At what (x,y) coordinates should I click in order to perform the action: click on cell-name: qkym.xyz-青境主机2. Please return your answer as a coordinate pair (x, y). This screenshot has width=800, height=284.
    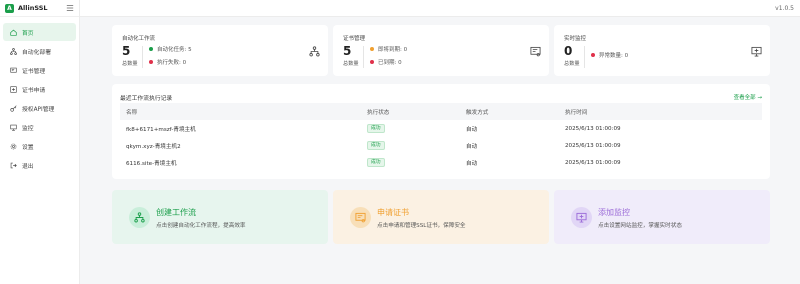
    Looking at the image, I should click on (153, 146).